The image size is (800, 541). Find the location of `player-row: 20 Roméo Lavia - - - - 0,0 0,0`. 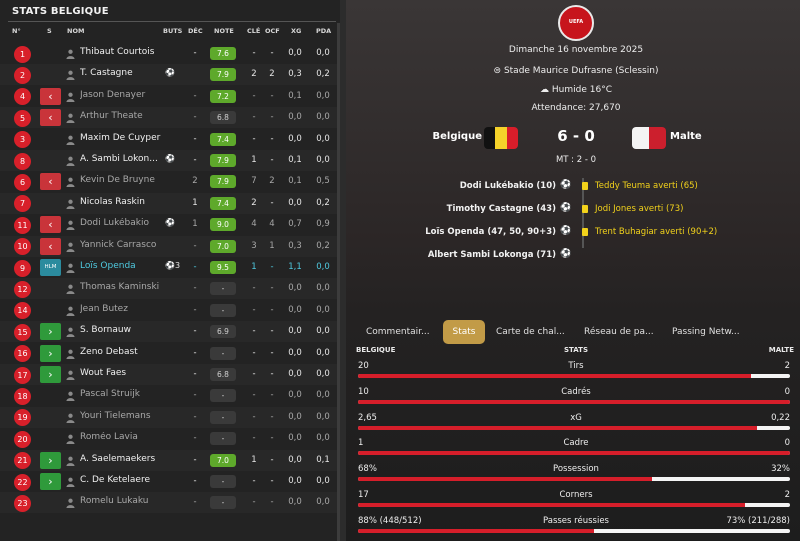

player-row: 20 Roméo Lavia - - - - 0,0 0,0 is located at coordinates (170, 438).